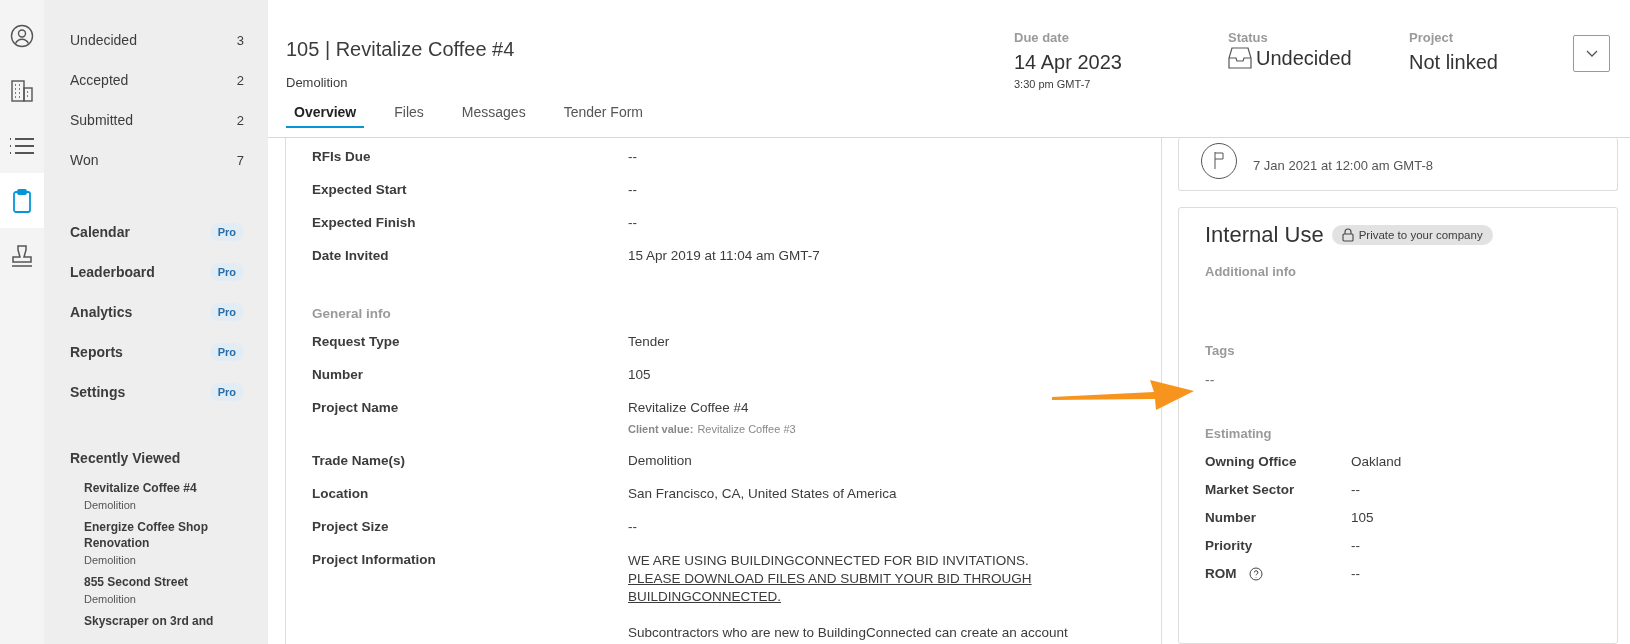 Image resolution: width=1630 pixels, height=644 pixels. What do you see at coordinates (409, 116) in the screenshot?
I see `tab: Files` at bounding box center [409, 116].